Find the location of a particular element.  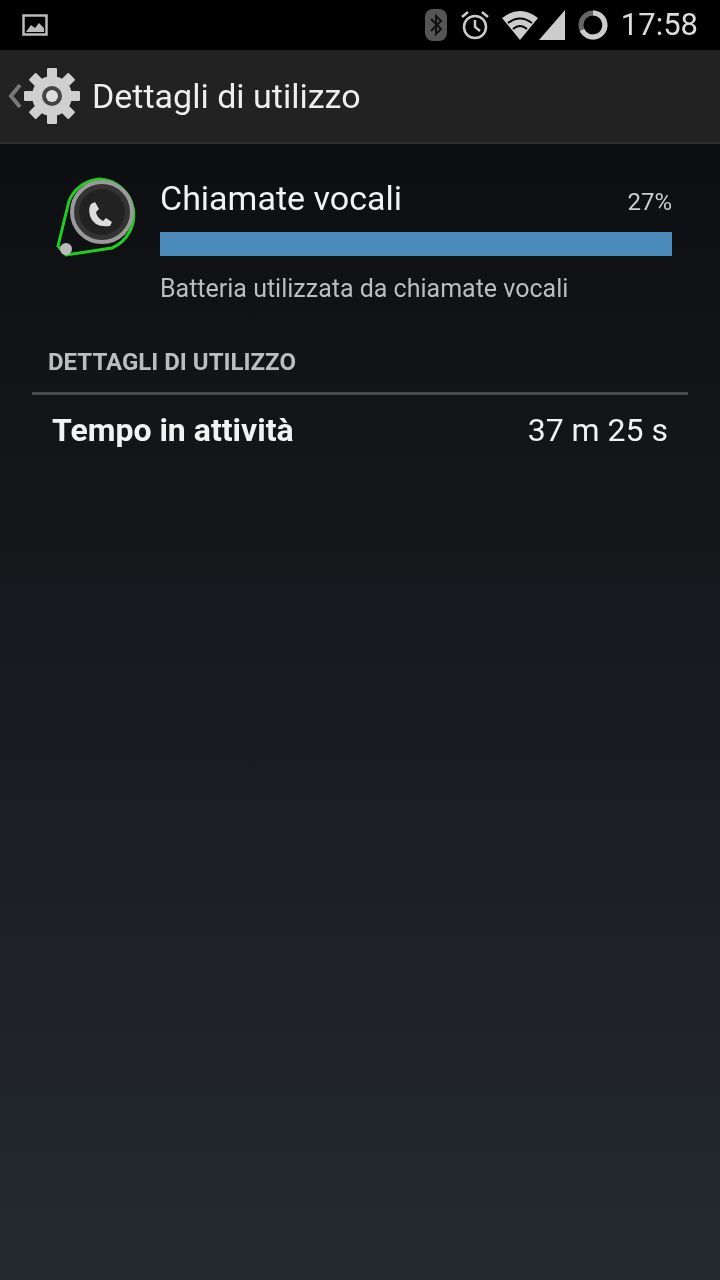

wifi-icon is located at coordinates (519, 25).